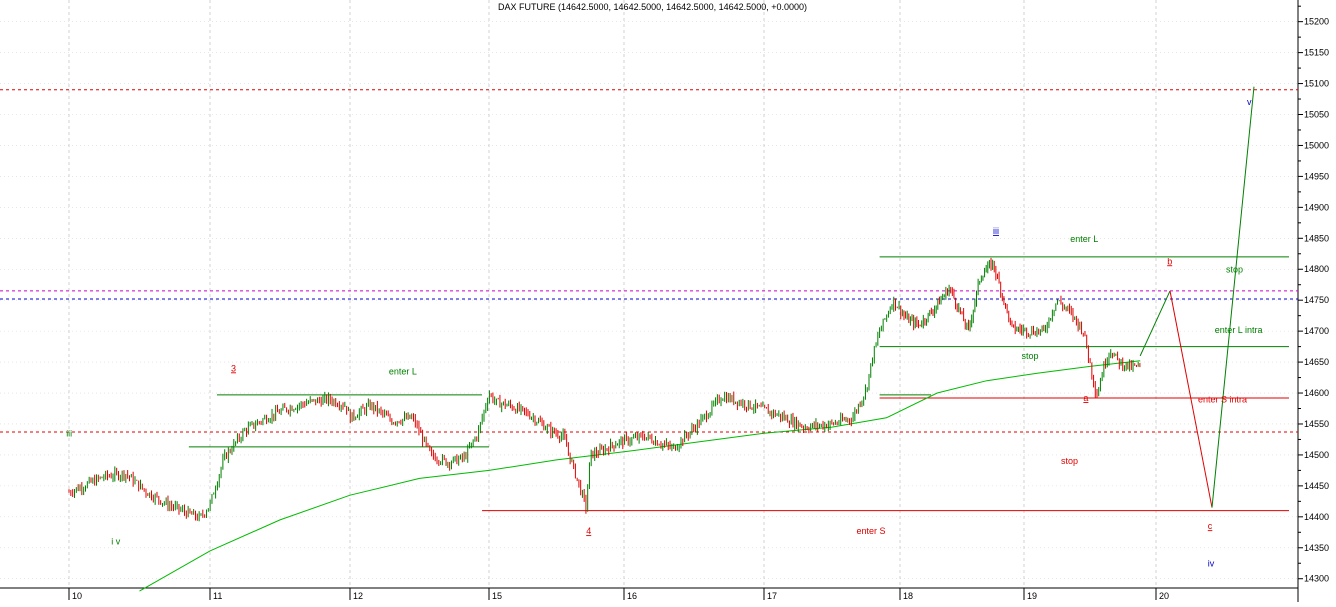 The width and height of the screenshot is (1336, 607). What do you see at coordinates (1249, 102) in the screenshot?
I see `chart-annotation: v` at bounding box center [1249, 102].